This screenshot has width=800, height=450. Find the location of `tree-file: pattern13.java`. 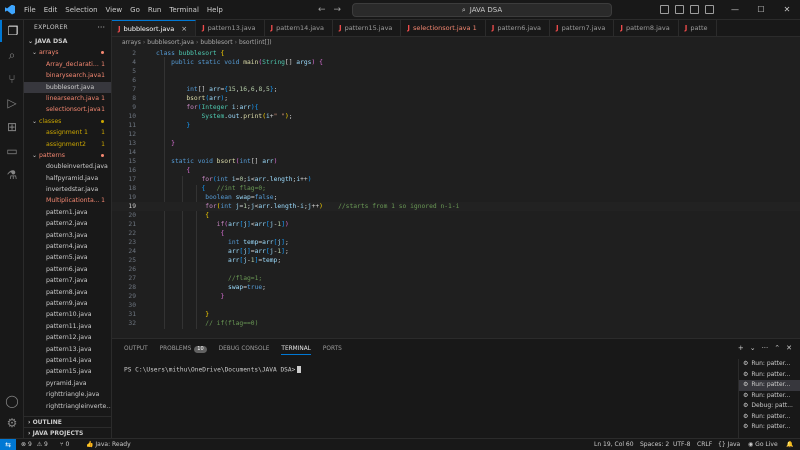

tree-file: pattern13.java is located at coordinates (67, 349).